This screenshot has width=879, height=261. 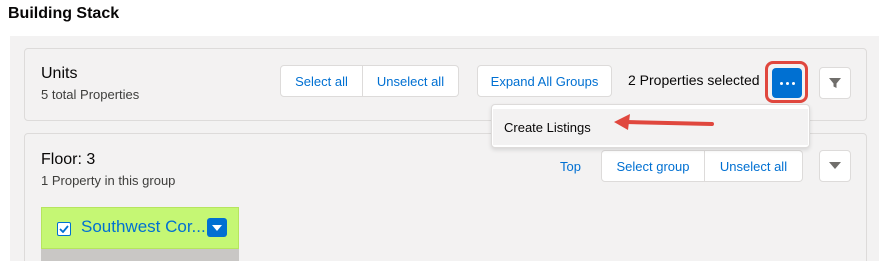 I want to click on checkmark-icon, so click(x=64, y=229).